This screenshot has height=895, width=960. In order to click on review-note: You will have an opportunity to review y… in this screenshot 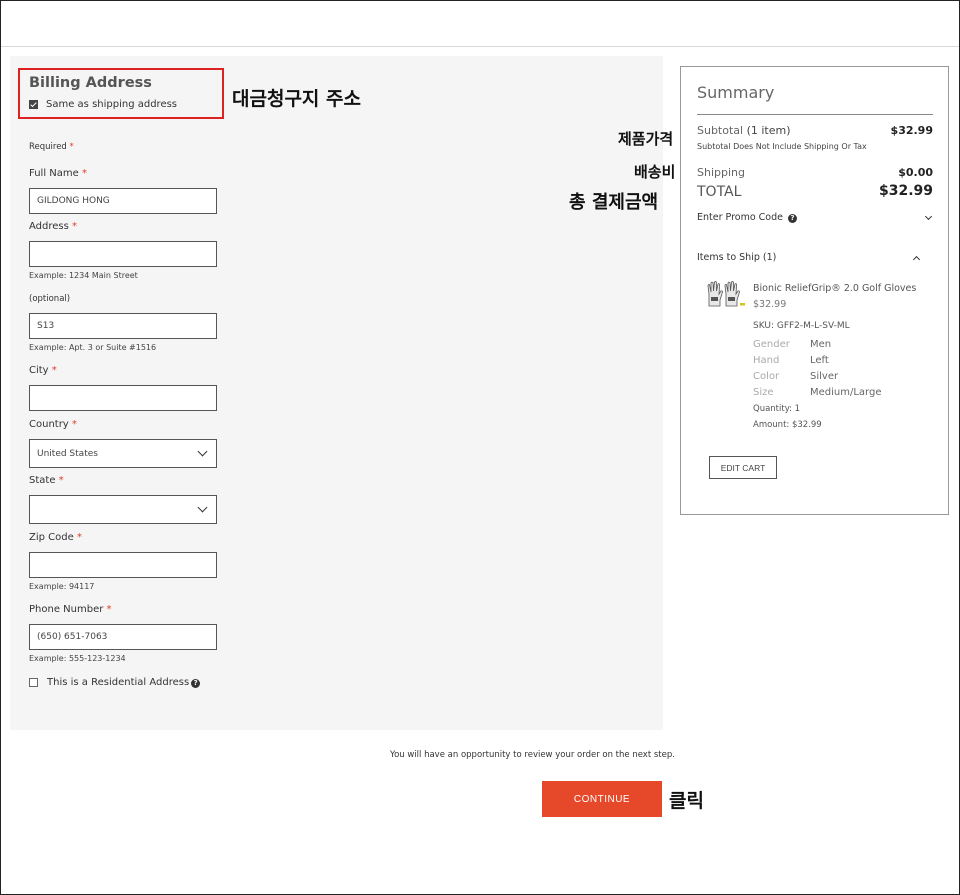, I will do `click(532, 755)`.